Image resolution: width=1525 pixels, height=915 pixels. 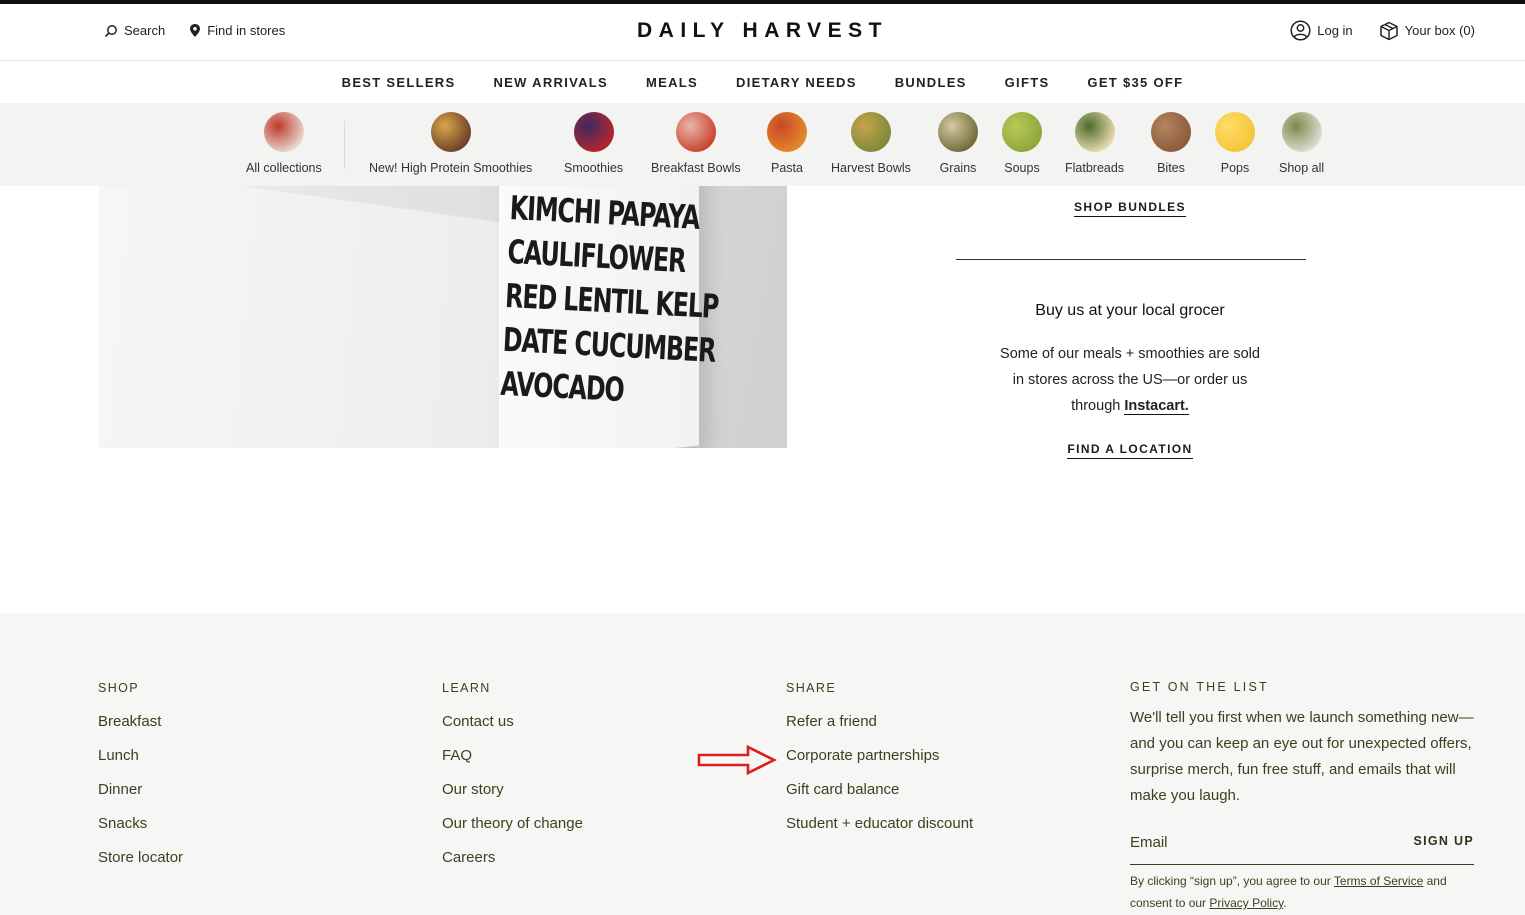 I want to click on footer-link-faq: FAQ, so click(x=512, y=764).